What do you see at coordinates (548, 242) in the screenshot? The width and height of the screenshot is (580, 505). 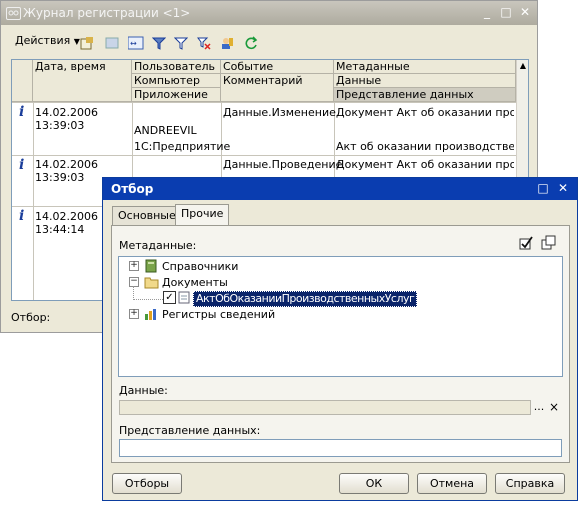 I see `uncheck-all-icon` at bounding box center [548, 242].